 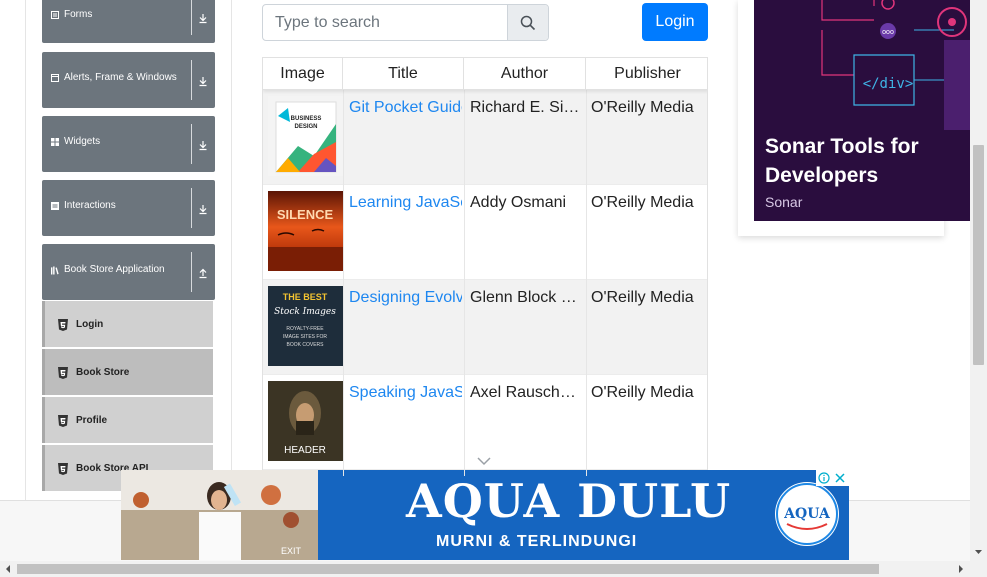 I want to click on window-icon, so click(x=55, y=78).